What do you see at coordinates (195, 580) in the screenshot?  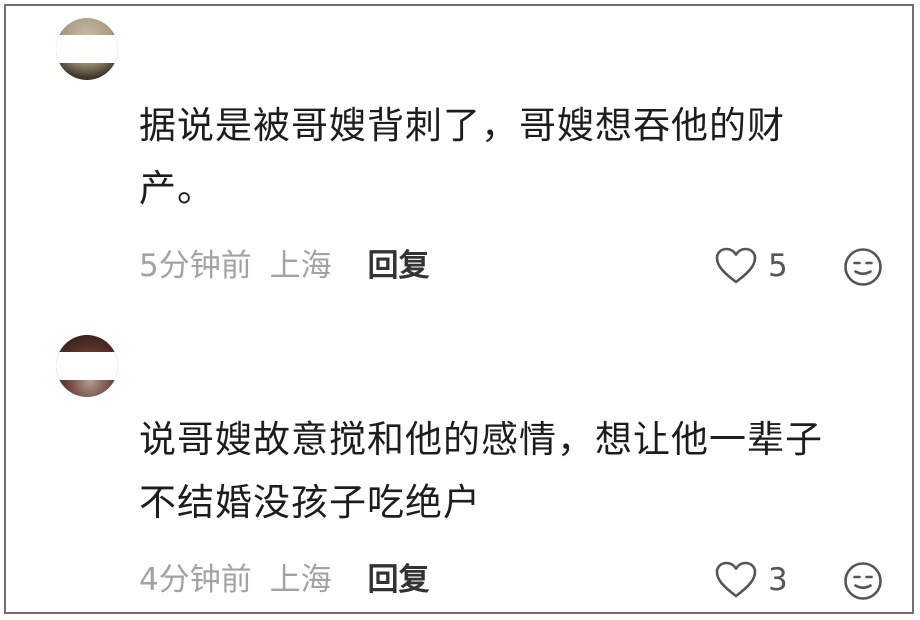 I see `comment-time: 4分钟前` at bounding box center [195, 580].